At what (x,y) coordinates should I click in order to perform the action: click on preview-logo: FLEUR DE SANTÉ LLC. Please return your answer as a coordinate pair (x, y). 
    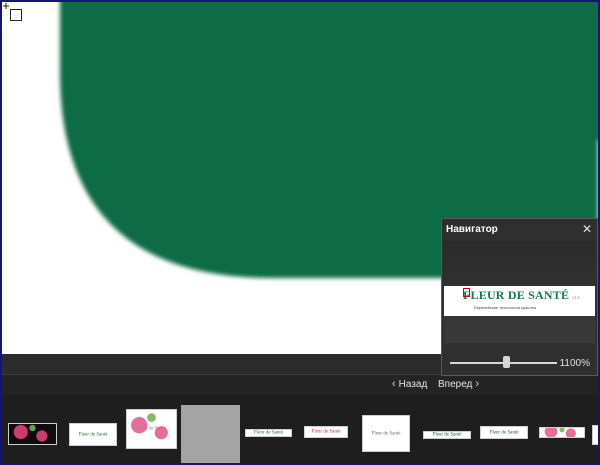
    Looking at the image, I should click on (522, 295).